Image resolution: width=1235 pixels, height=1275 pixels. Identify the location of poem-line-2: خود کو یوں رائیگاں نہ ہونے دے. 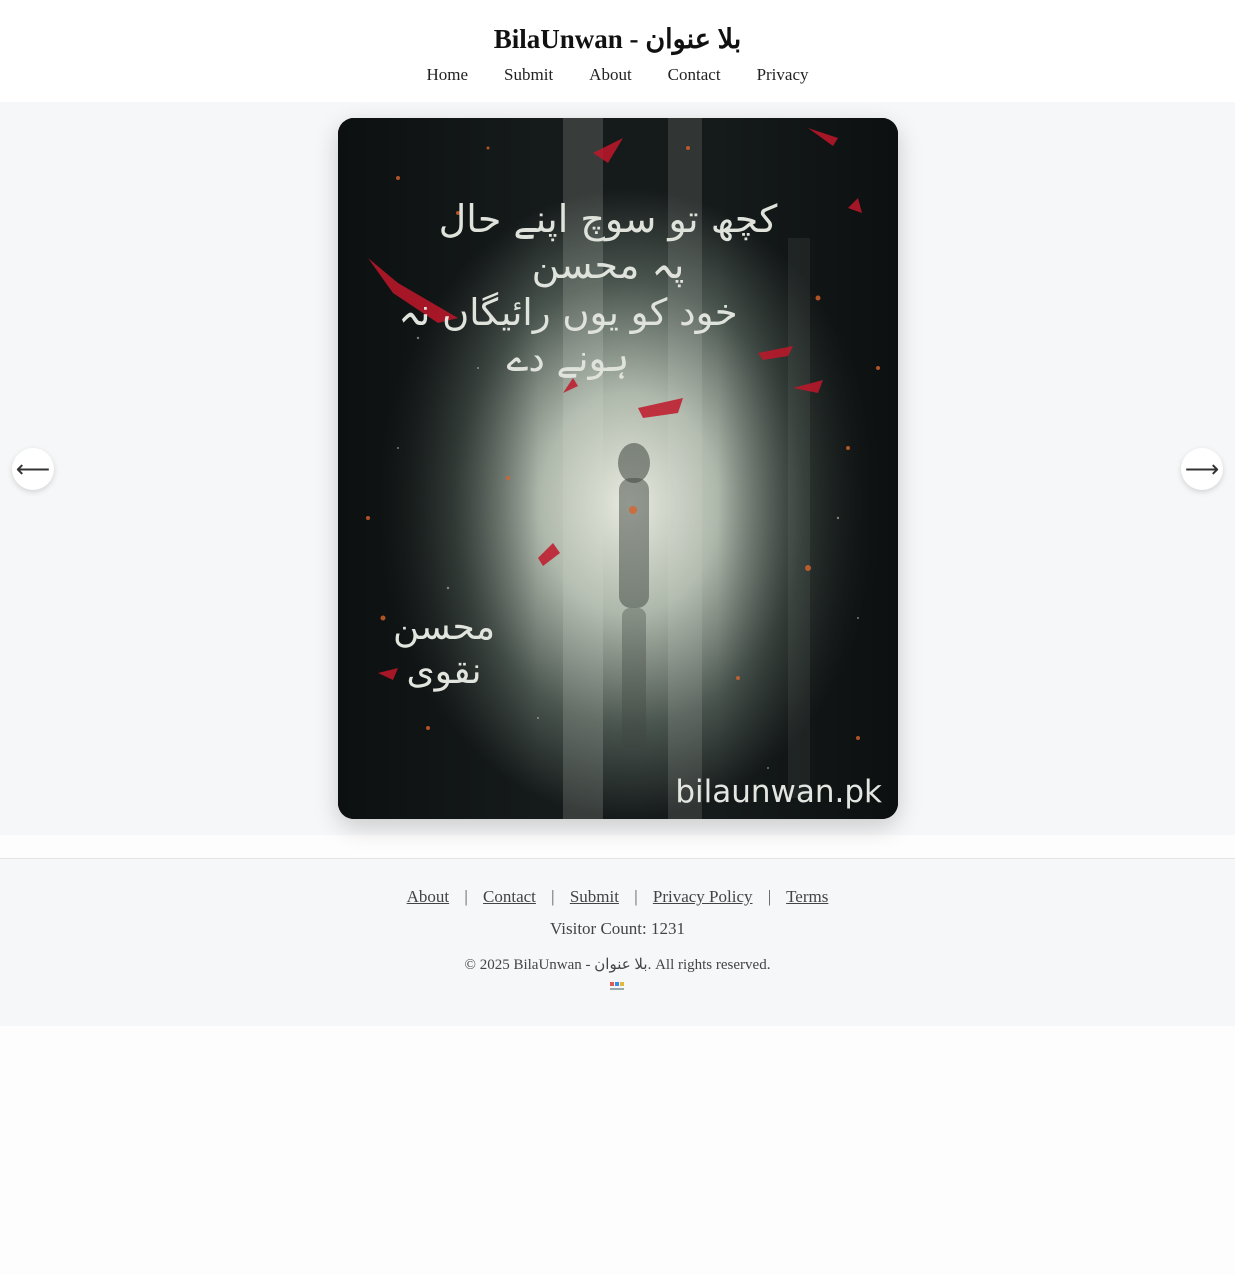
(568, 335).